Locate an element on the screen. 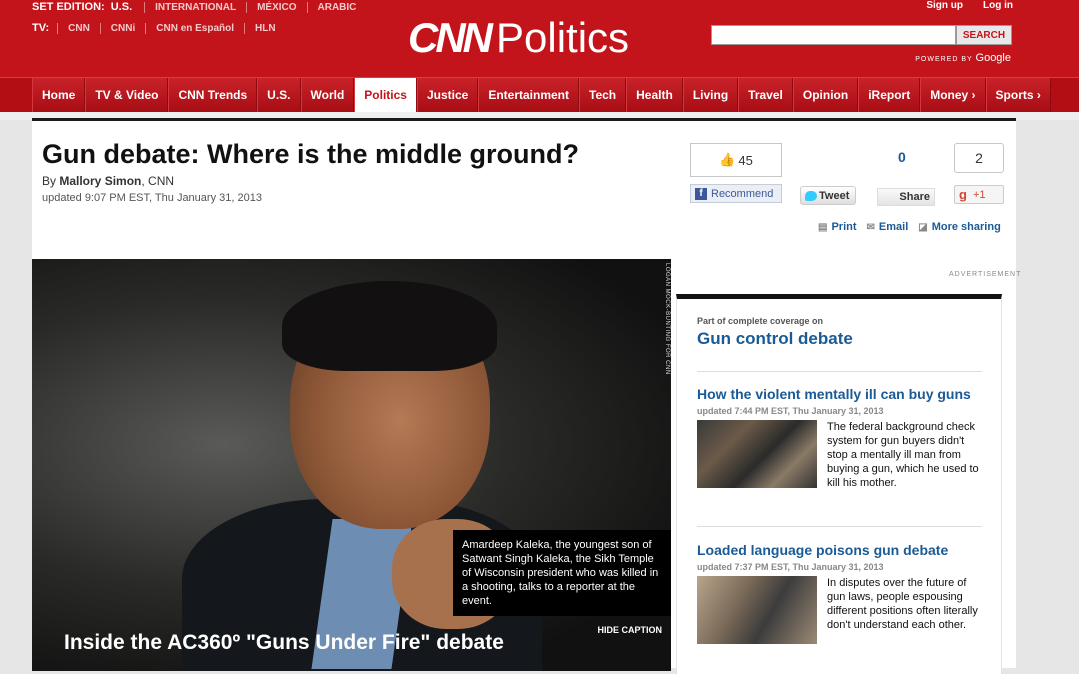 Image resolution: width=1079 pixels, height=674 pixels. byline-source: , CNN is located at coordinates (158, 181).